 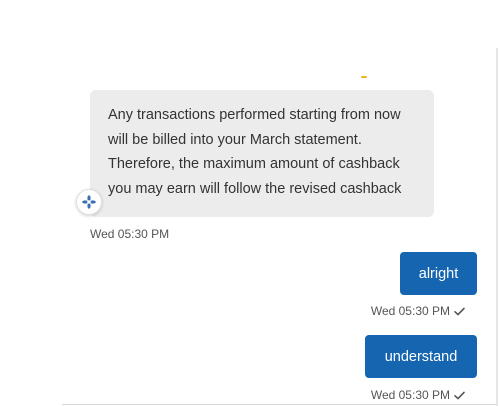 I want to click on bot-avatar-icon, so click(x=89, y=202).